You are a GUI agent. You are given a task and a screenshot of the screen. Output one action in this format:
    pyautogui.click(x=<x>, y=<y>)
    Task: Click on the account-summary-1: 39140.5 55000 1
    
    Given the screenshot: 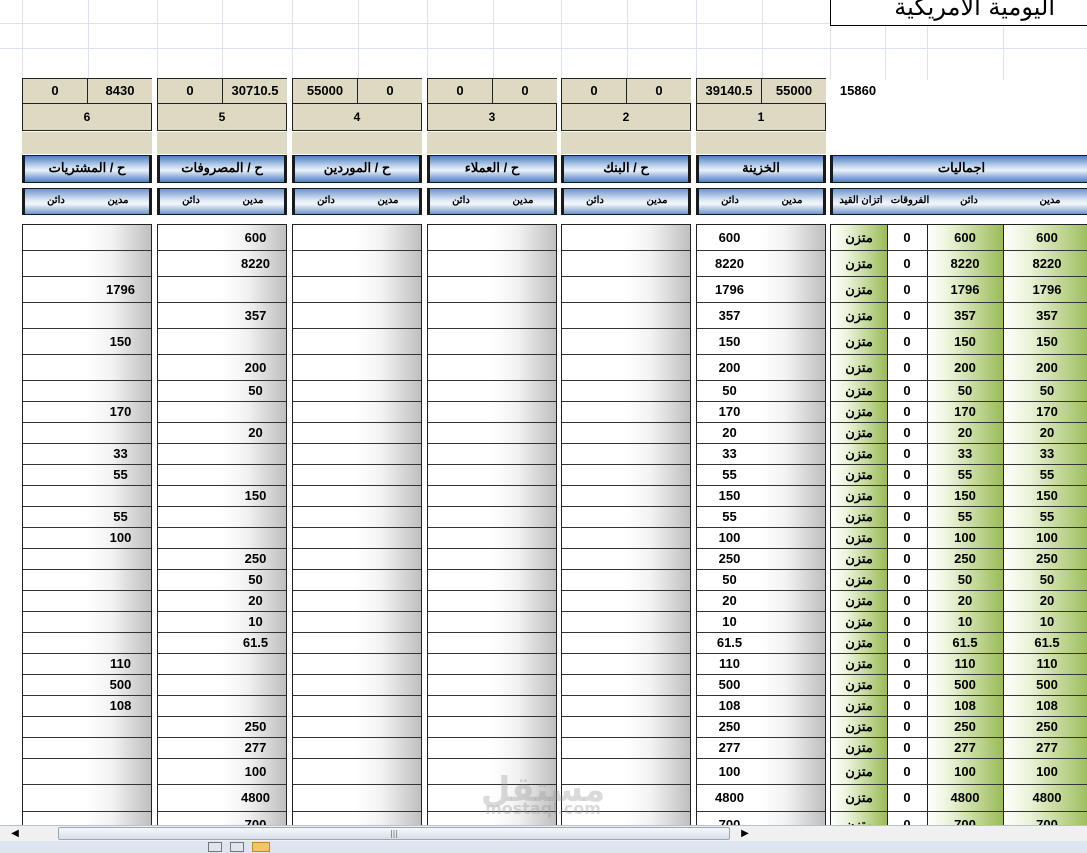 What is the action you would take?
    pyautogui.click(x=761, y=104)
    